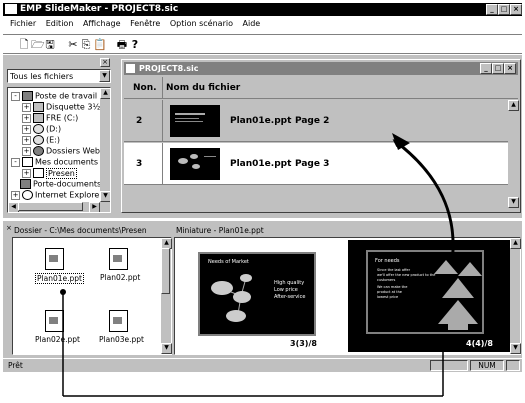  I want to click on slide-thumbnail, so click(195, 121).